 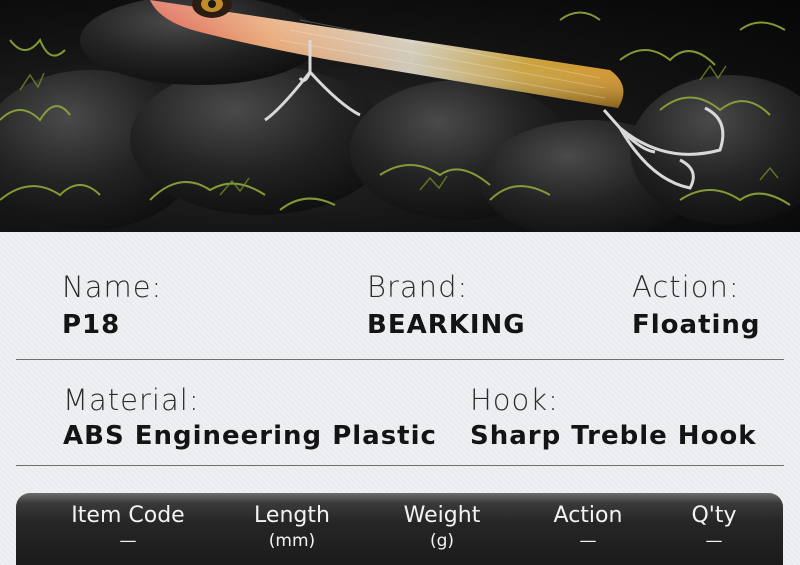 What do you see at coordinates (714, 515) in the screenshot?
I see `column-title: Q'ty` at bounding box center [714, 515].